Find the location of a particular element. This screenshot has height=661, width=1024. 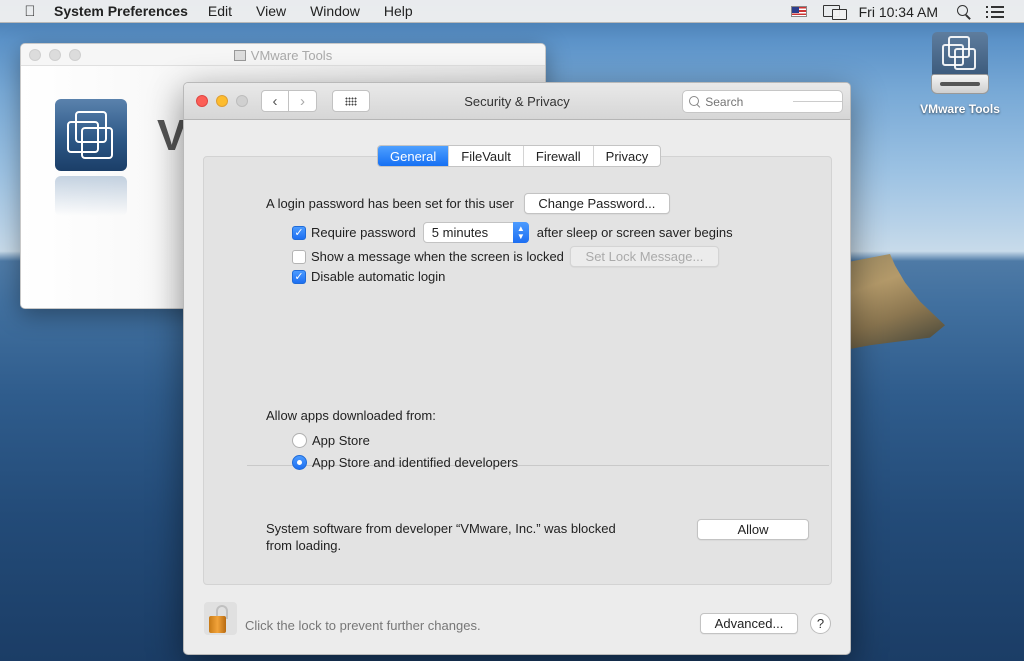

wallpaper-cliff is located at coordinates (897, 301).